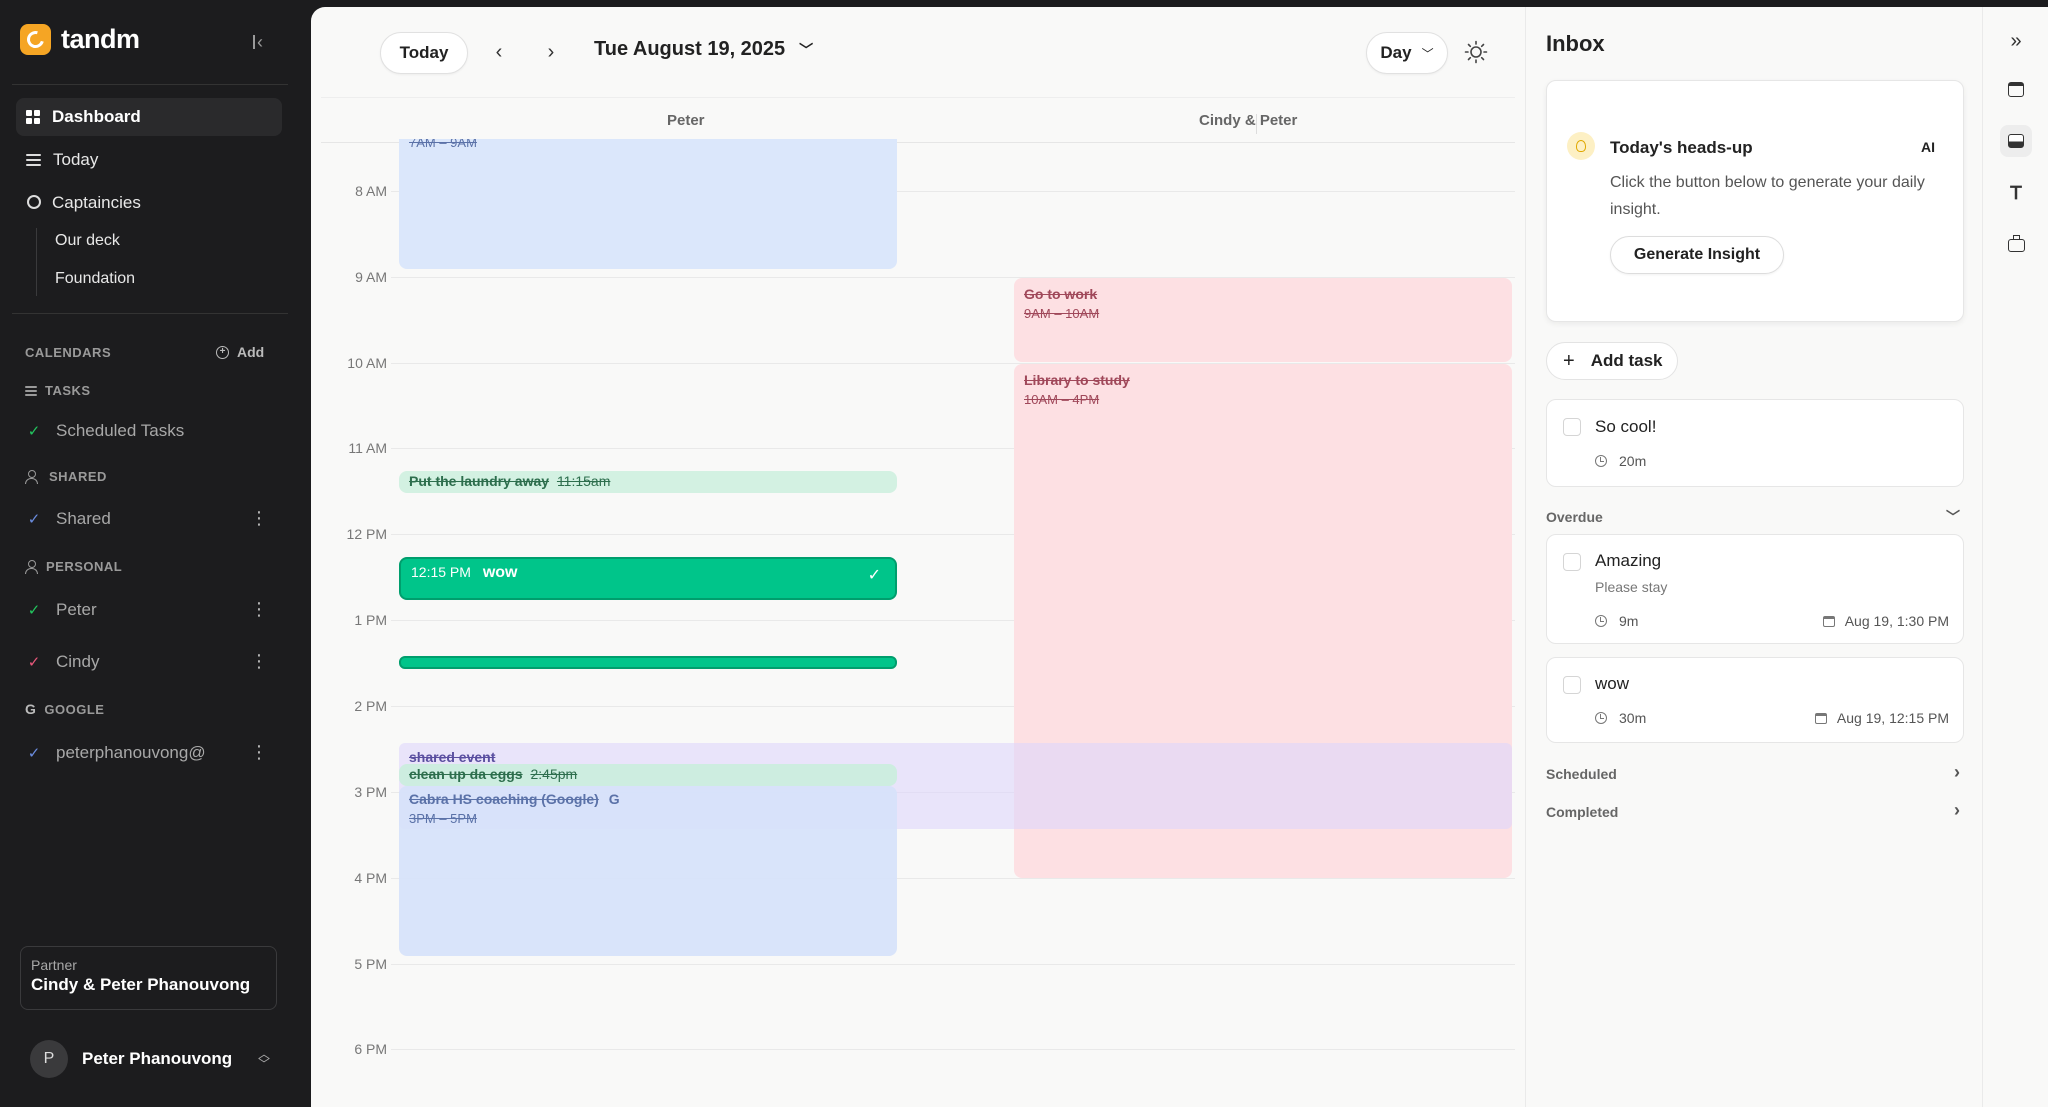 Image resolution: width=2048 pixels, height=1107 pixels. I want to click on avatar: P, so click(49, 1059).